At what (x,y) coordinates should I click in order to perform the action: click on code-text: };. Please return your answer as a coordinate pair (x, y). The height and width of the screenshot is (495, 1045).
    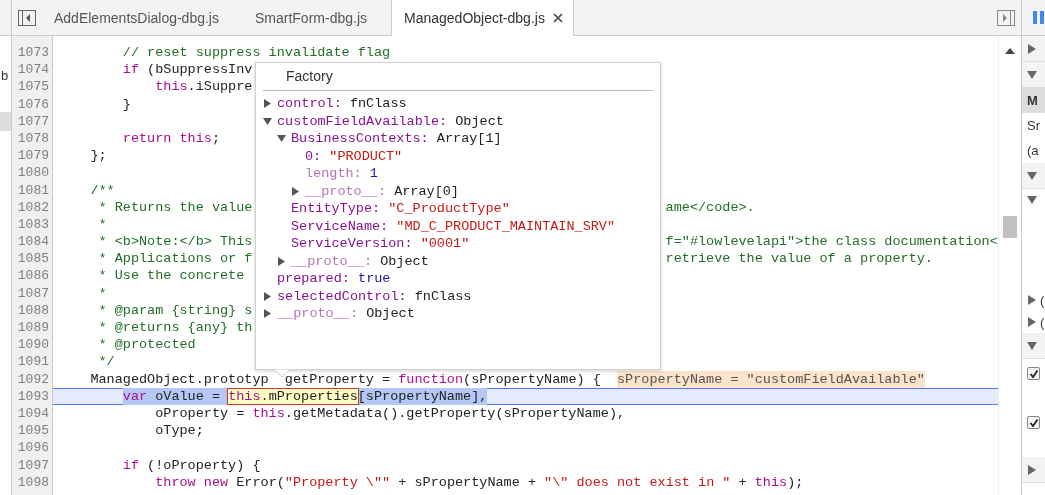
    Looking at the image, I should click on (98, 156).